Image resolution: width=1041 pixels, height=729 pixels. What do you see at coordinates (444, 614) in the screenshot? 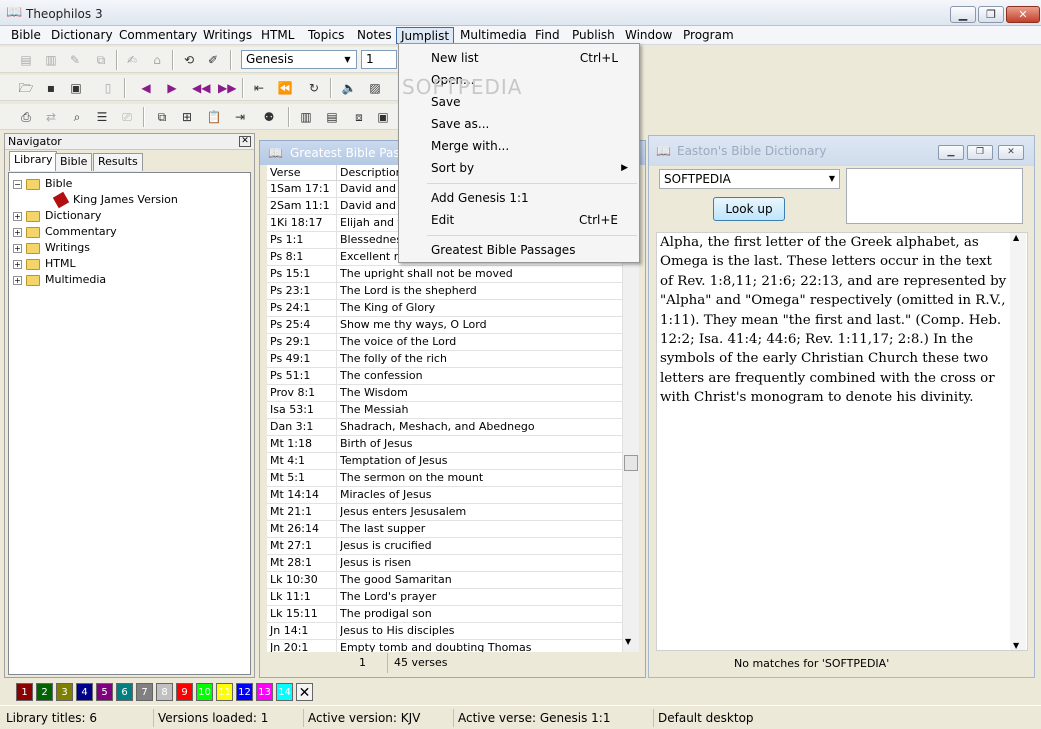
I see `table-row: Lk 15:11 The prodigal son` at bounding box center [444, 614].